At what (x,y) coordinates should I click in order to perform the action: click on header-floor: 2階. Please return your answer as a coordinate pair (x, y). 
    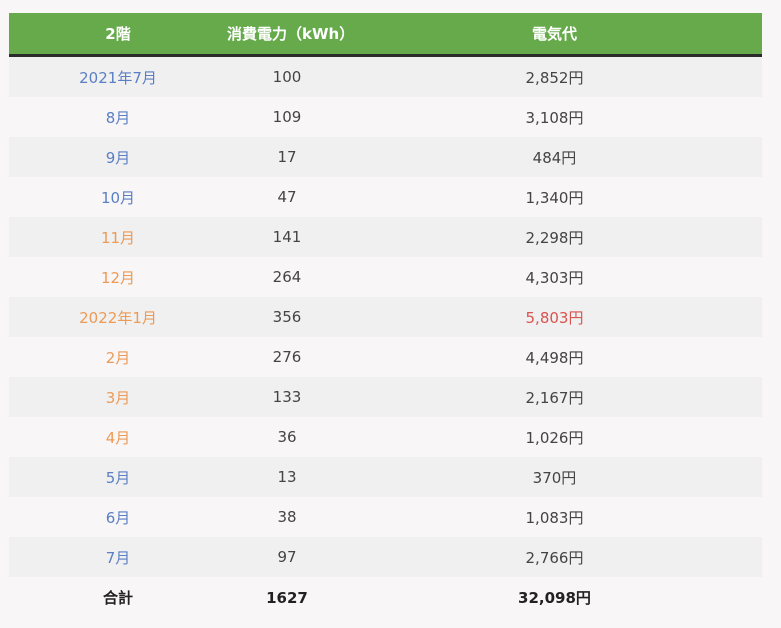
    Looking at the image, I should click on (118, 35).